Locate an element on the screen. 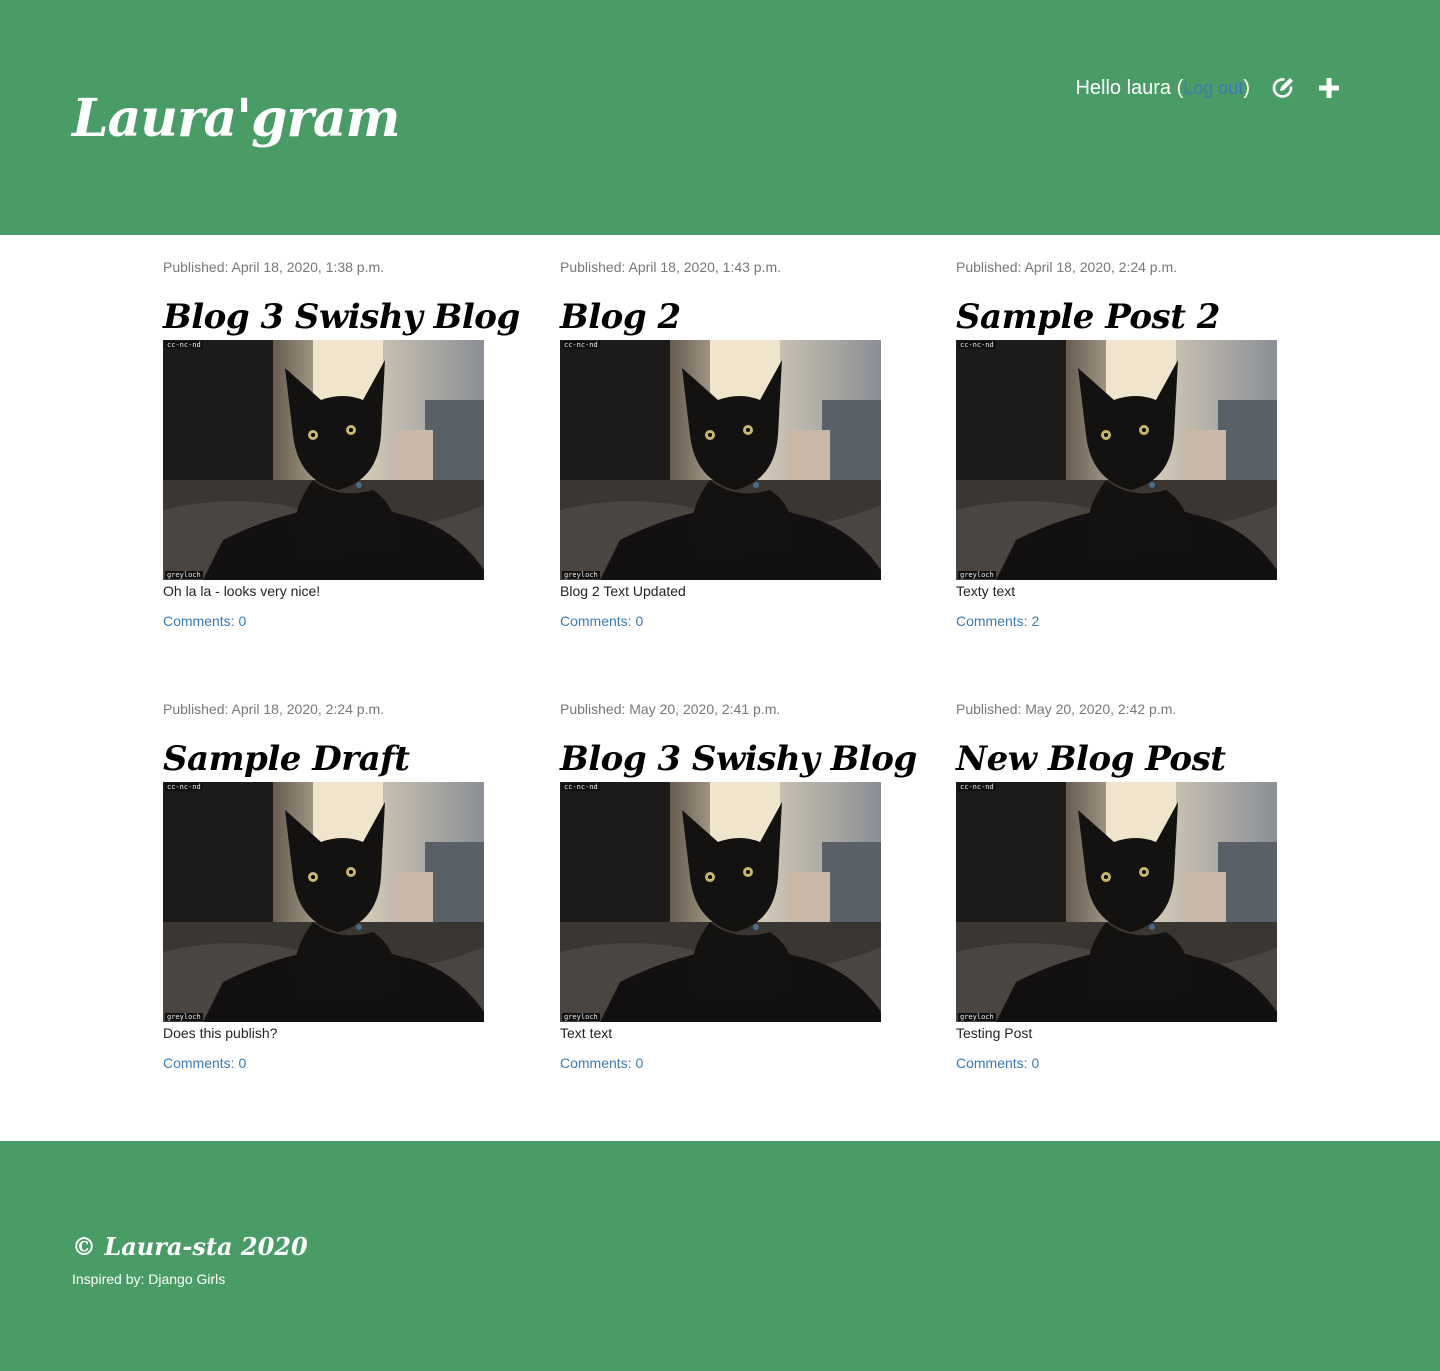 The width and height of the screenshot is (1440, 1371). top-nav: Hello laura (Log out) is located at coordinates (1208, 88).